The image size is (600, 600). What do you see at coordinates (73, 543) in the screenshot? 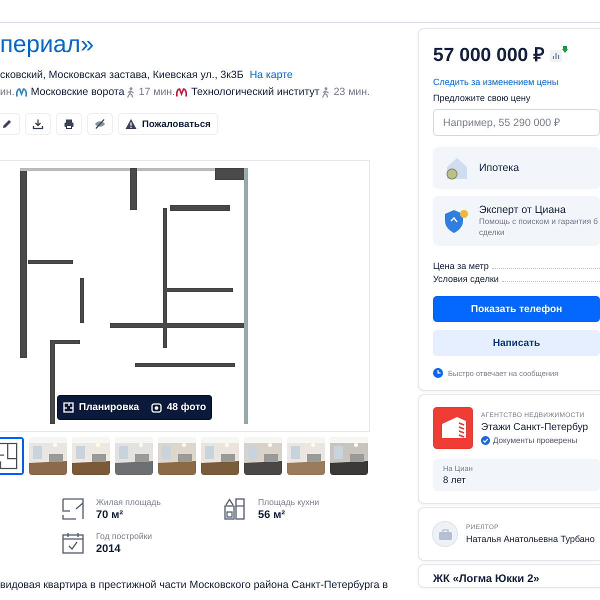
I see `calendar-icon` at bounding box center [73, 543].